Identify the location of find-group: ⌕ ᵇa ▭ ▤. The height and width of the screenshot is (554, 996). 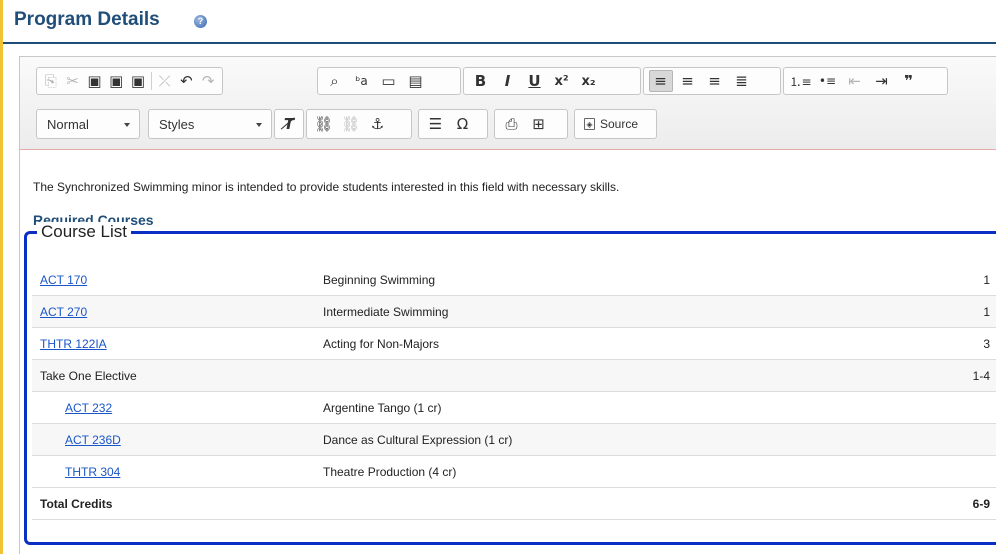
(389, 81).